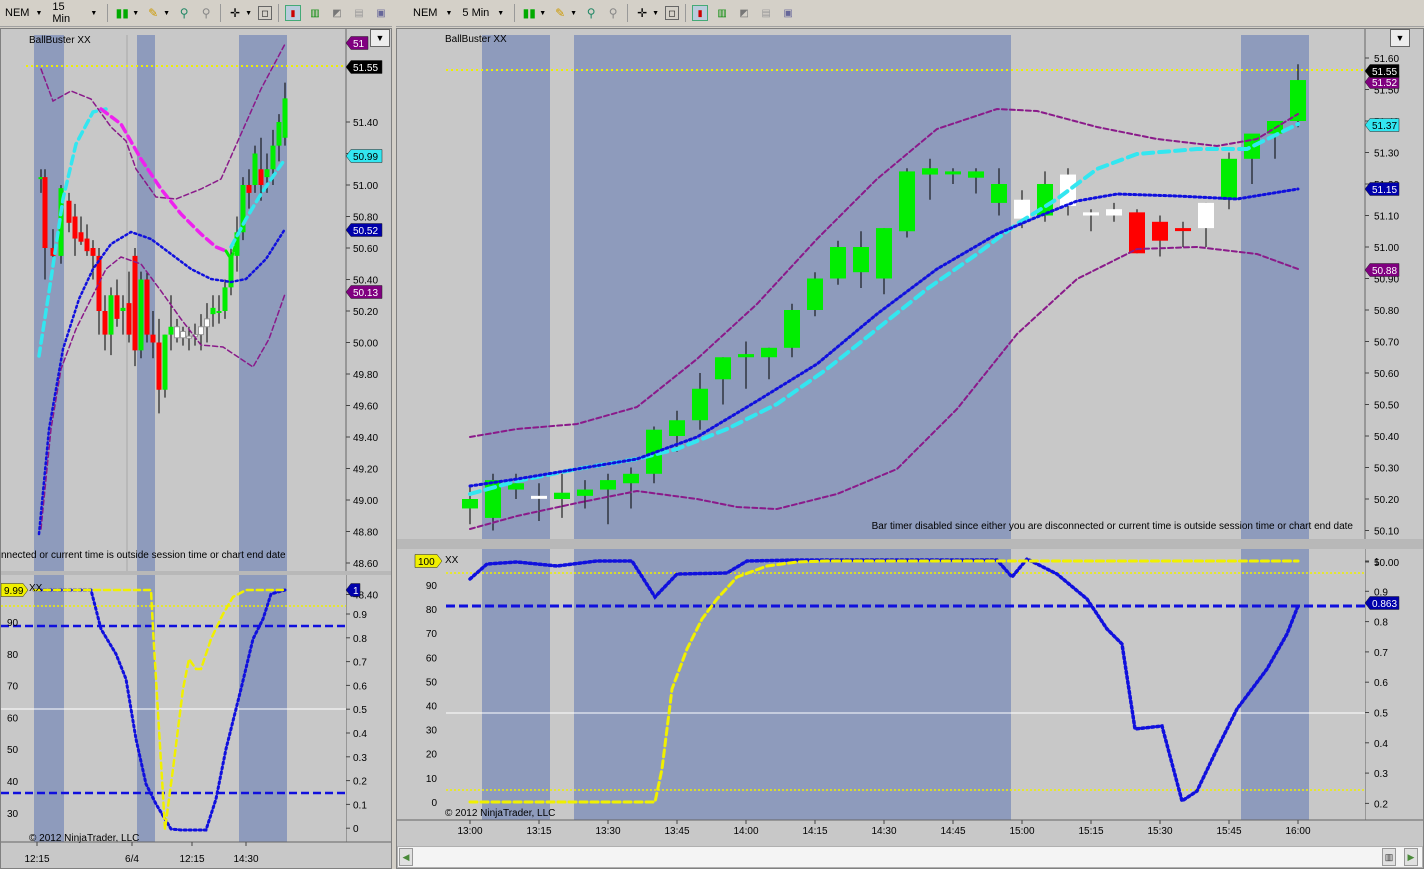 Image resolution: width=1424 pixels, height=869 pixels. I want to click on scroll-left-button: ◀, so click(406, 857).